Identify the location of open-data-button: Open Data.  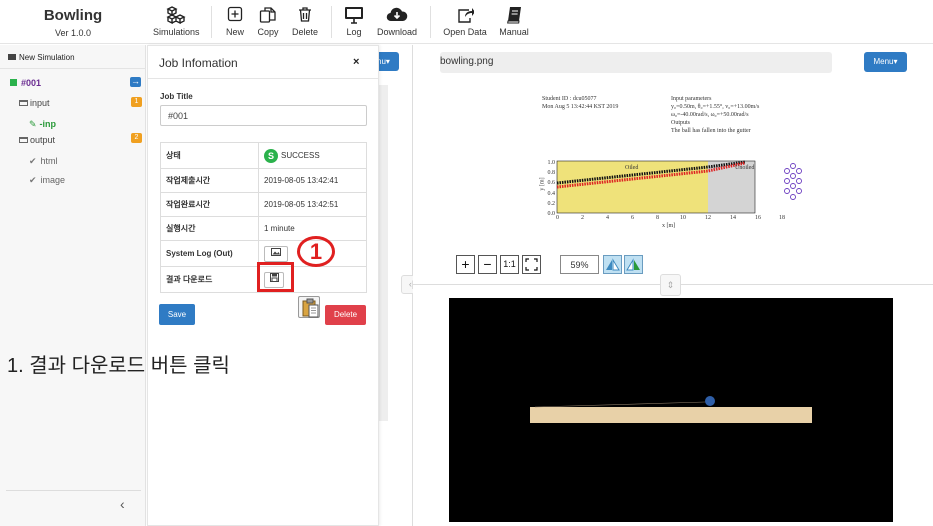
(465, 21).